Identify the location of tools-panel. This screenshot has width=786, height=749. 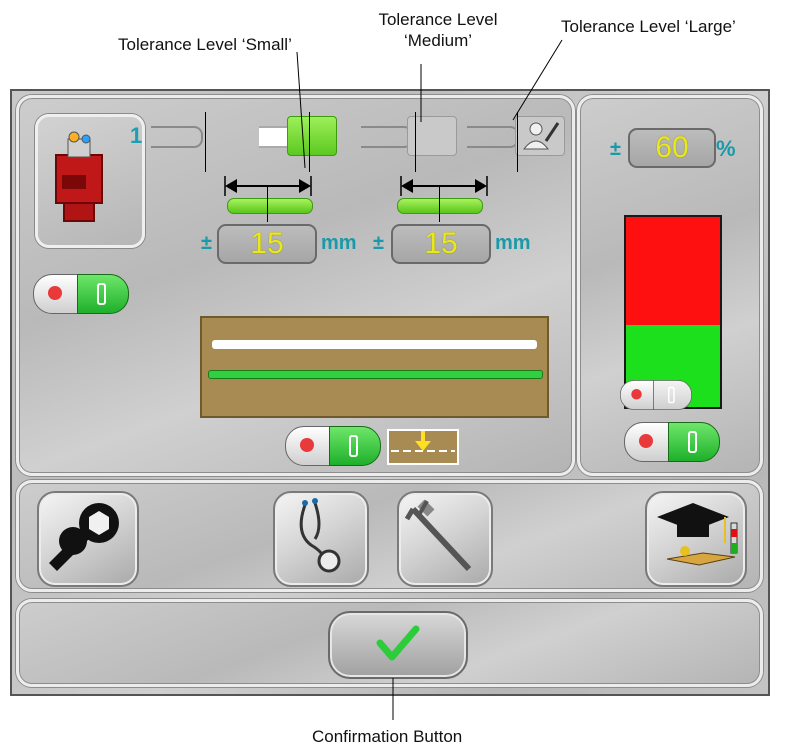
(389, 536).